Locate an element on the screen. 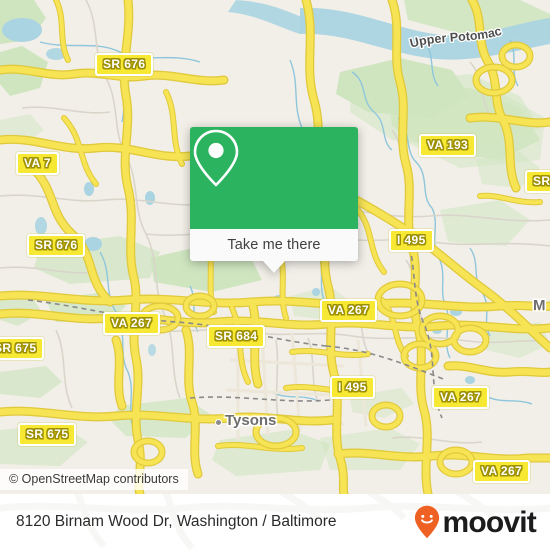 The image size is (550, 550). road-shield-va267-east: VA 267 is located at coordinates (461, 397).